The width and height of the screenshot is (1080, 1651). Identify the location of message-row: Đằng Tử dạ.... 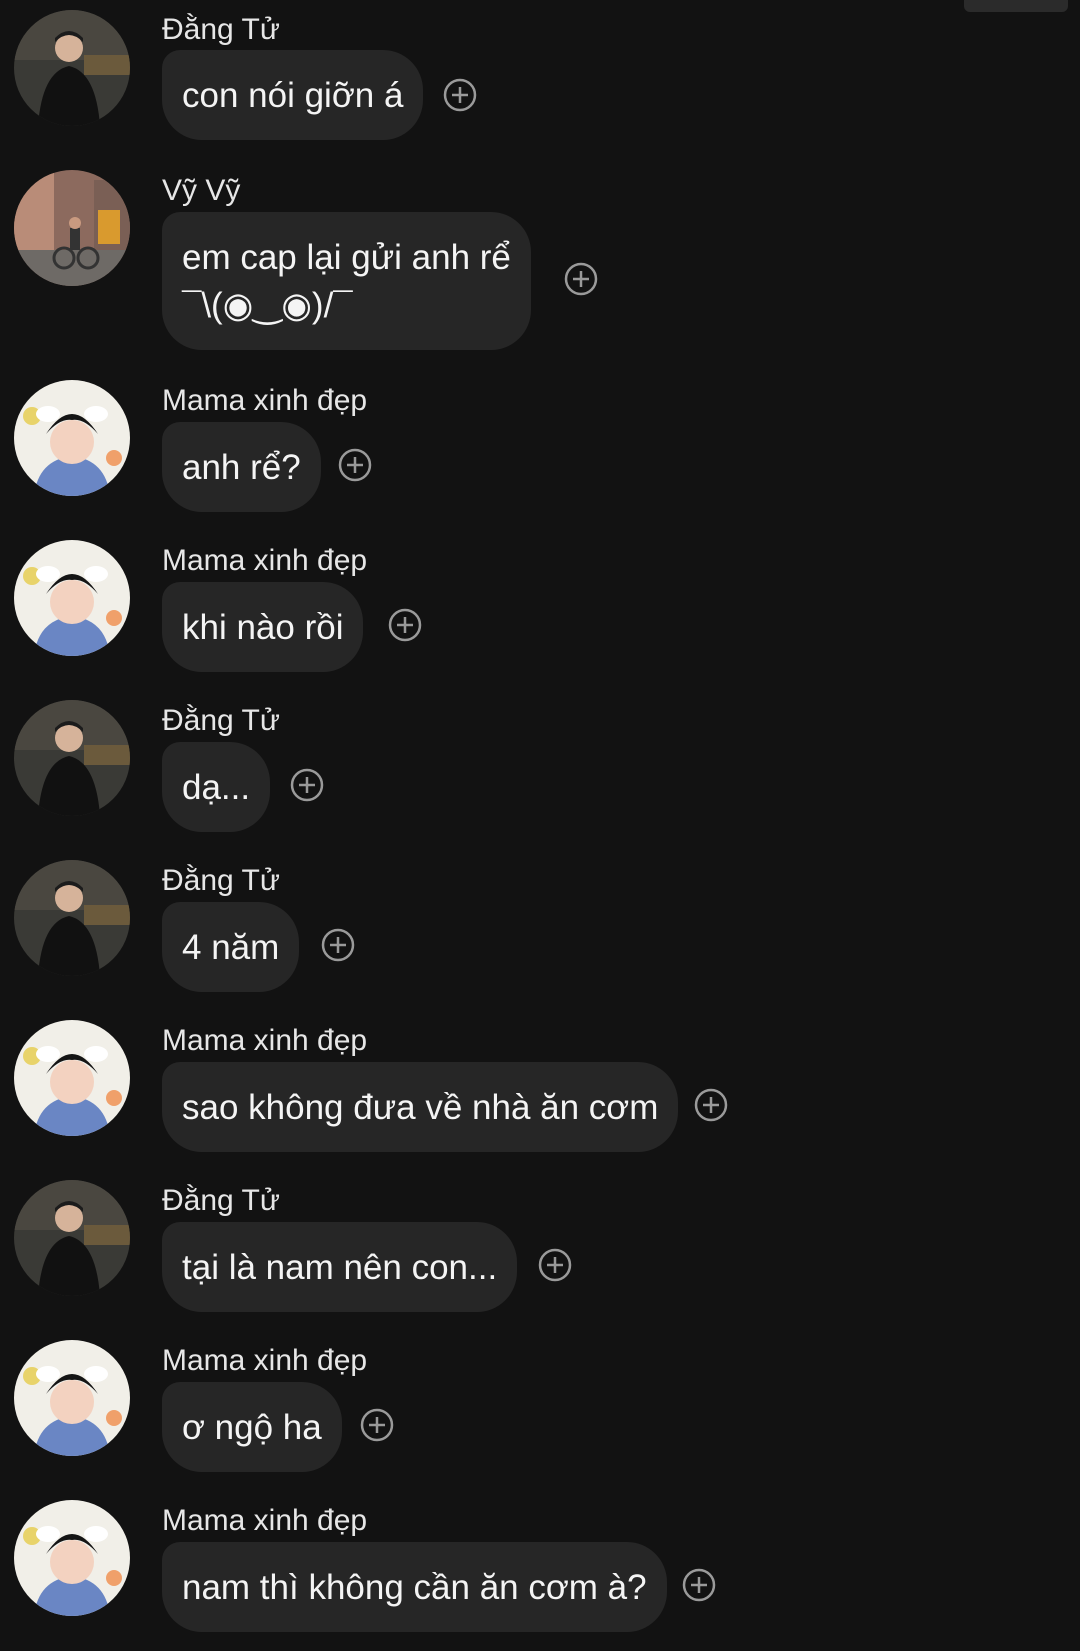
(540, 765).